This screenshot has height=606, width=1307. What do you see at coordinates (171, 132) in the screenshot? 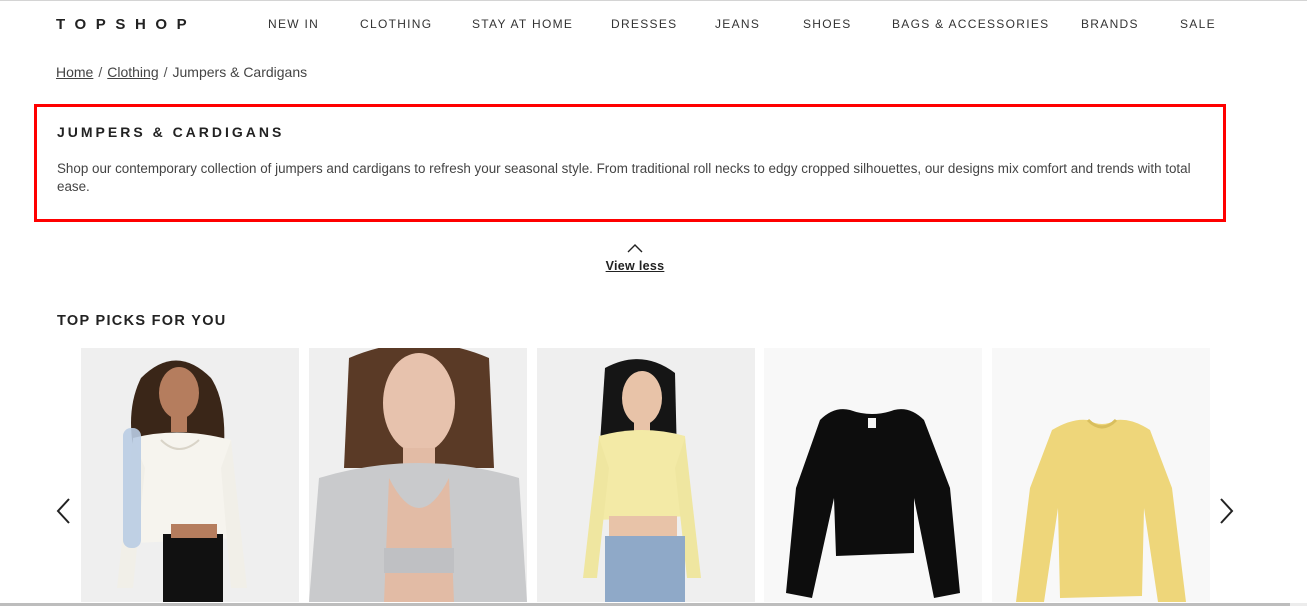
I see `category-title: JUMPERS & CARDIGANS` at bounding box center [171, 132].